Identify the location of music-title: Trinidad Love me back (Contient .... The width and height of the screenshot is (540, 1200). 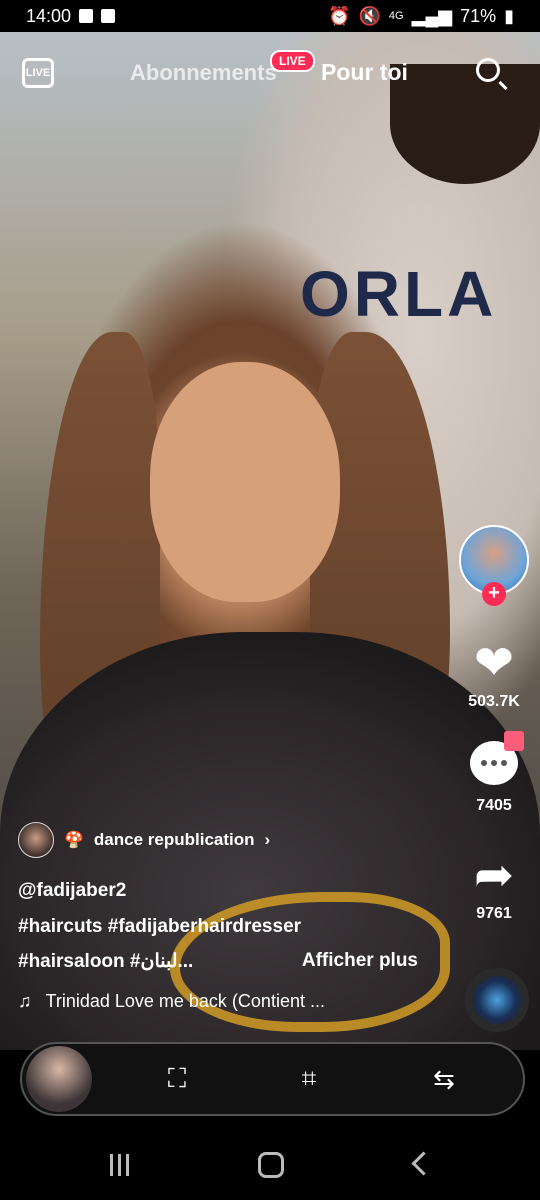
(185, 1001).